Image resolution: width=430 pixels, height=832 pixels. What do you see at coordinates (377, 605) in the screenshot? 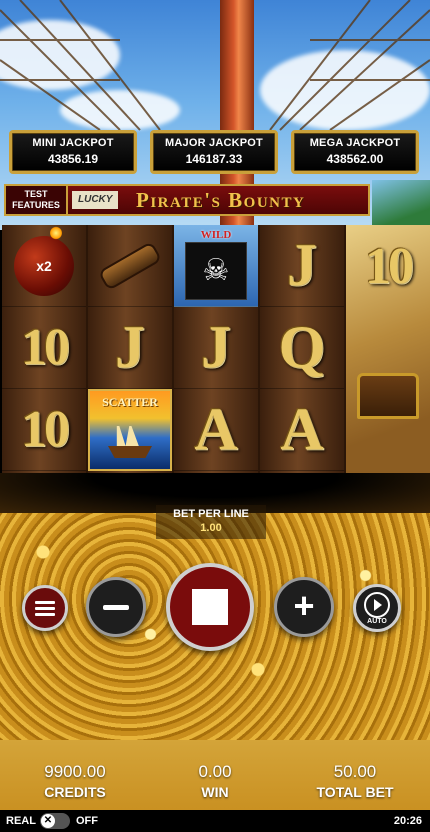
I see `autoplay-icon` at bounding box center [377, 605].